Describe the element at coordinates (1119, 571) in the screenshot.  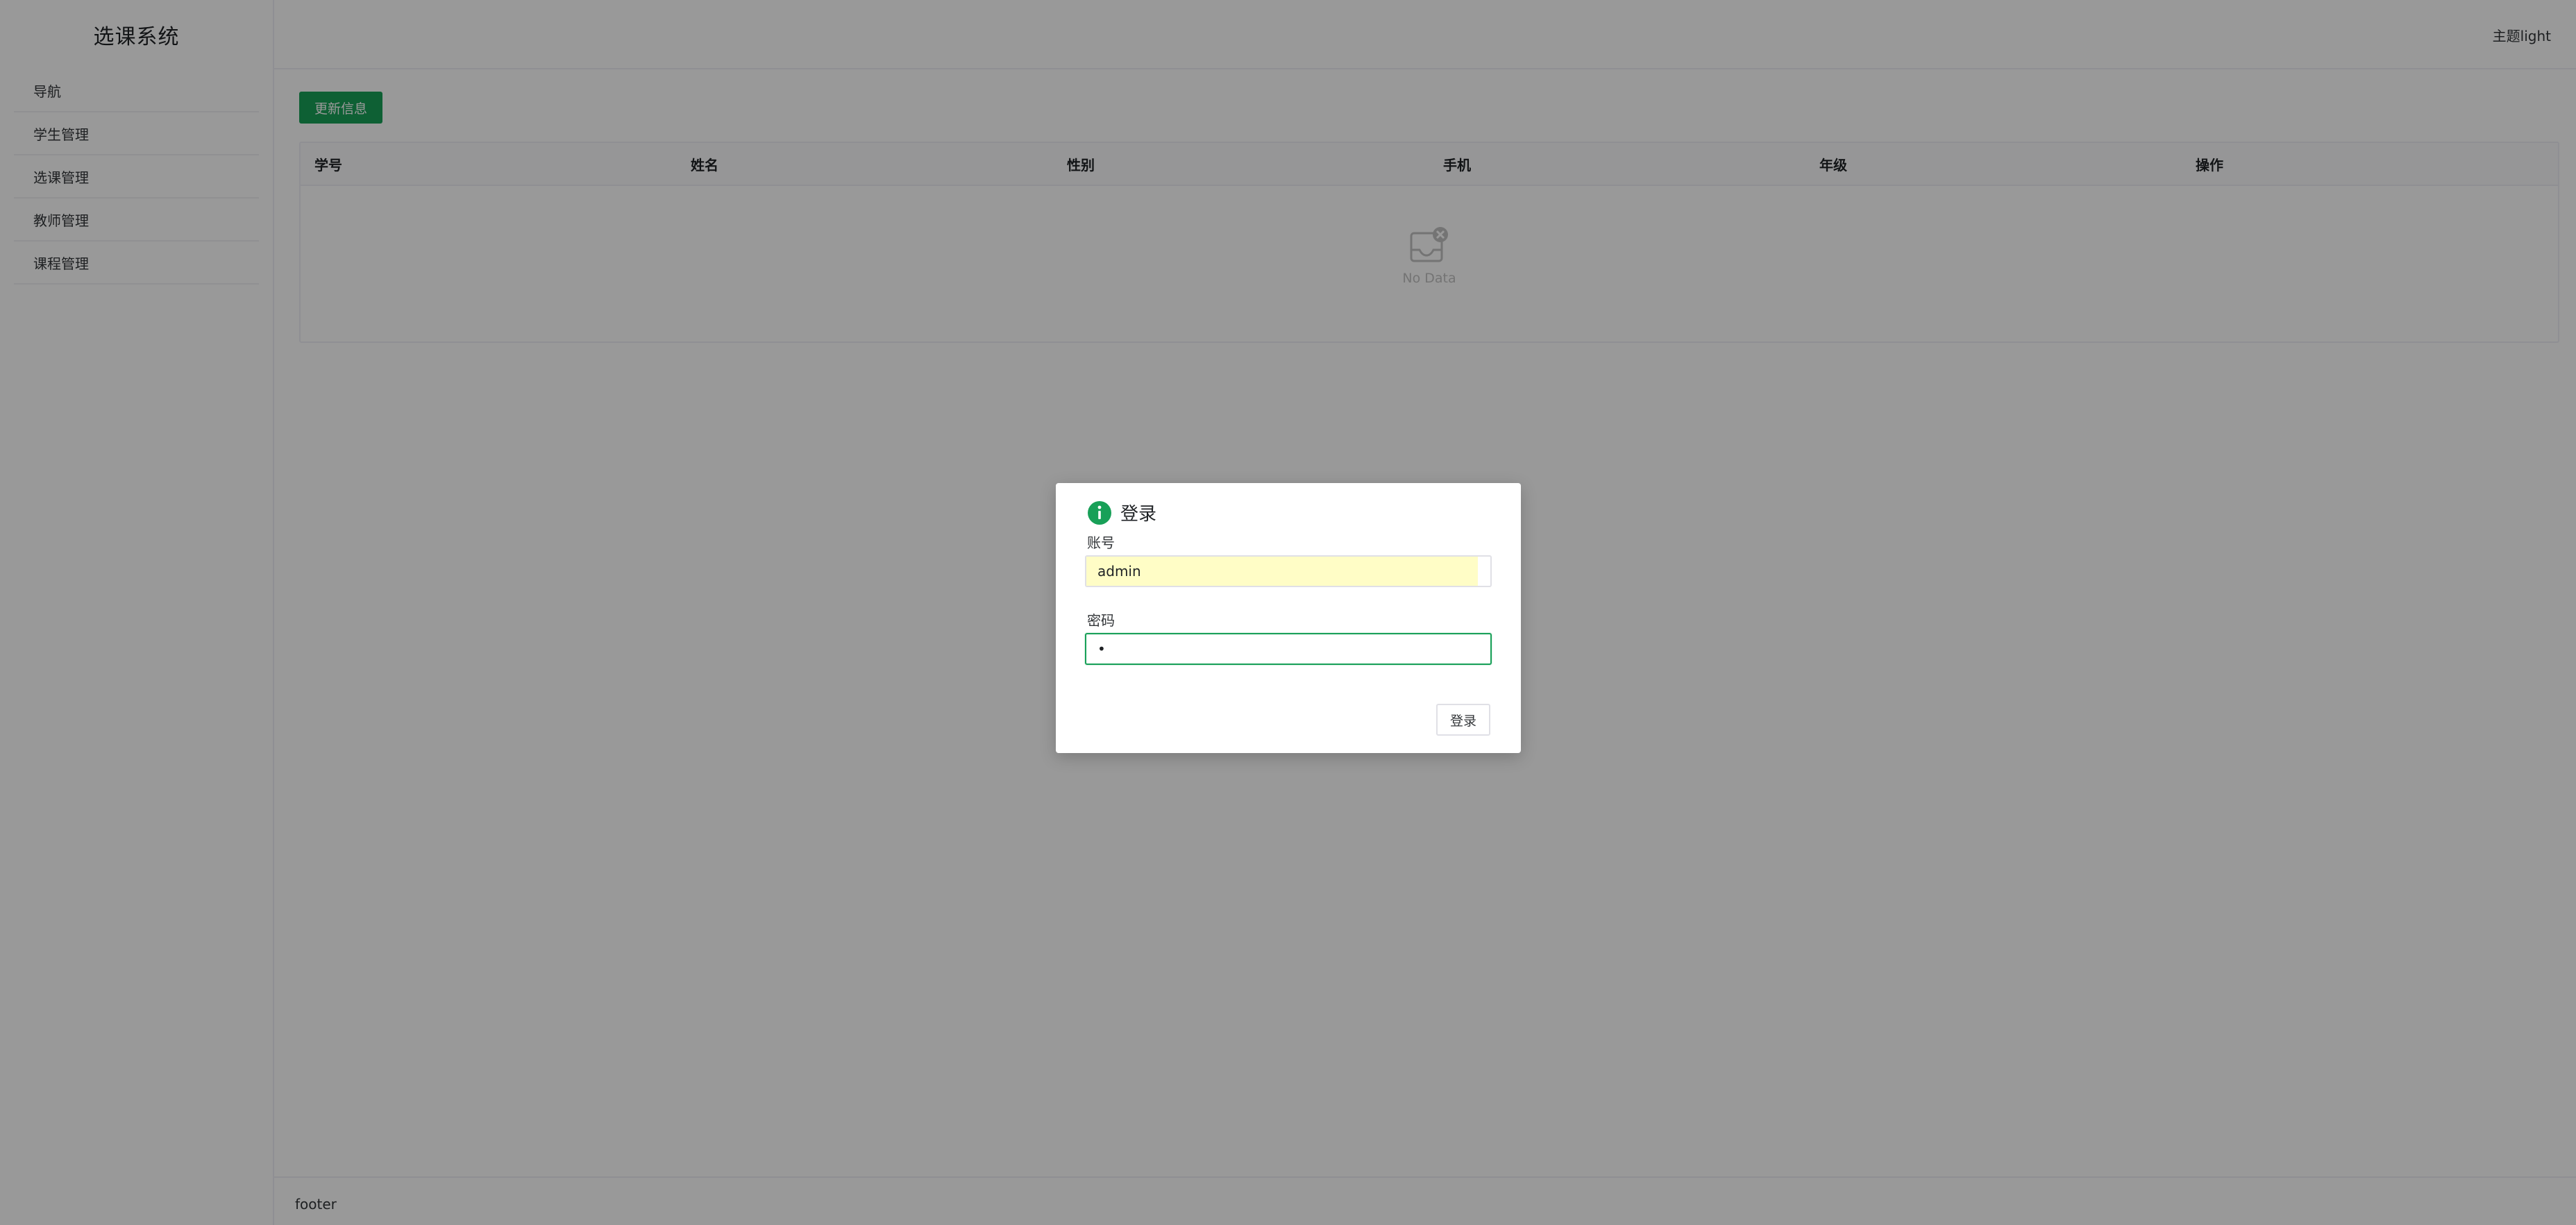
I see `account-value: admin` at that location.